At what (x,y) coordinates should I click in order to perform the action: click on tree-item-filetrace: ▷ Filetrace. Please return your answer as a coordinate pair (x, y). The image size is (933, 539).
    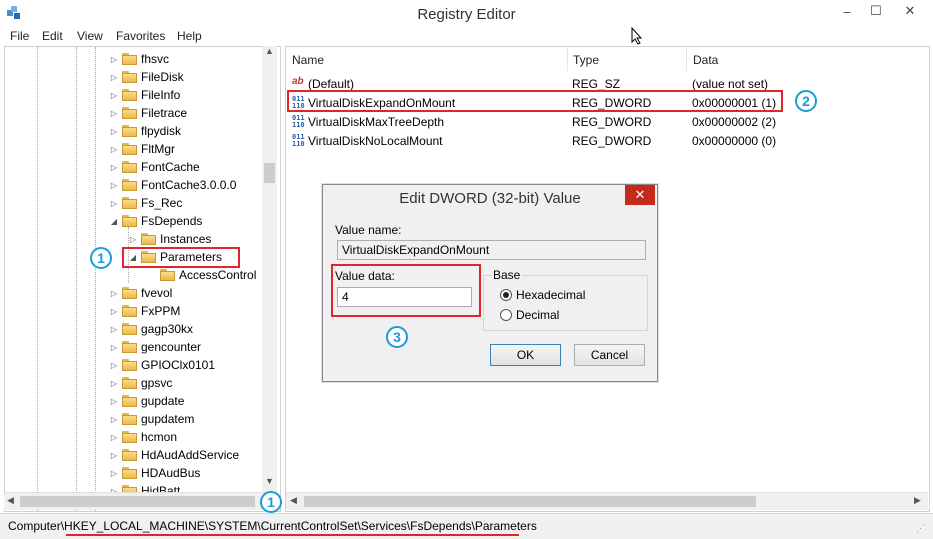
    Looking at the image, I should click on (148, 113).